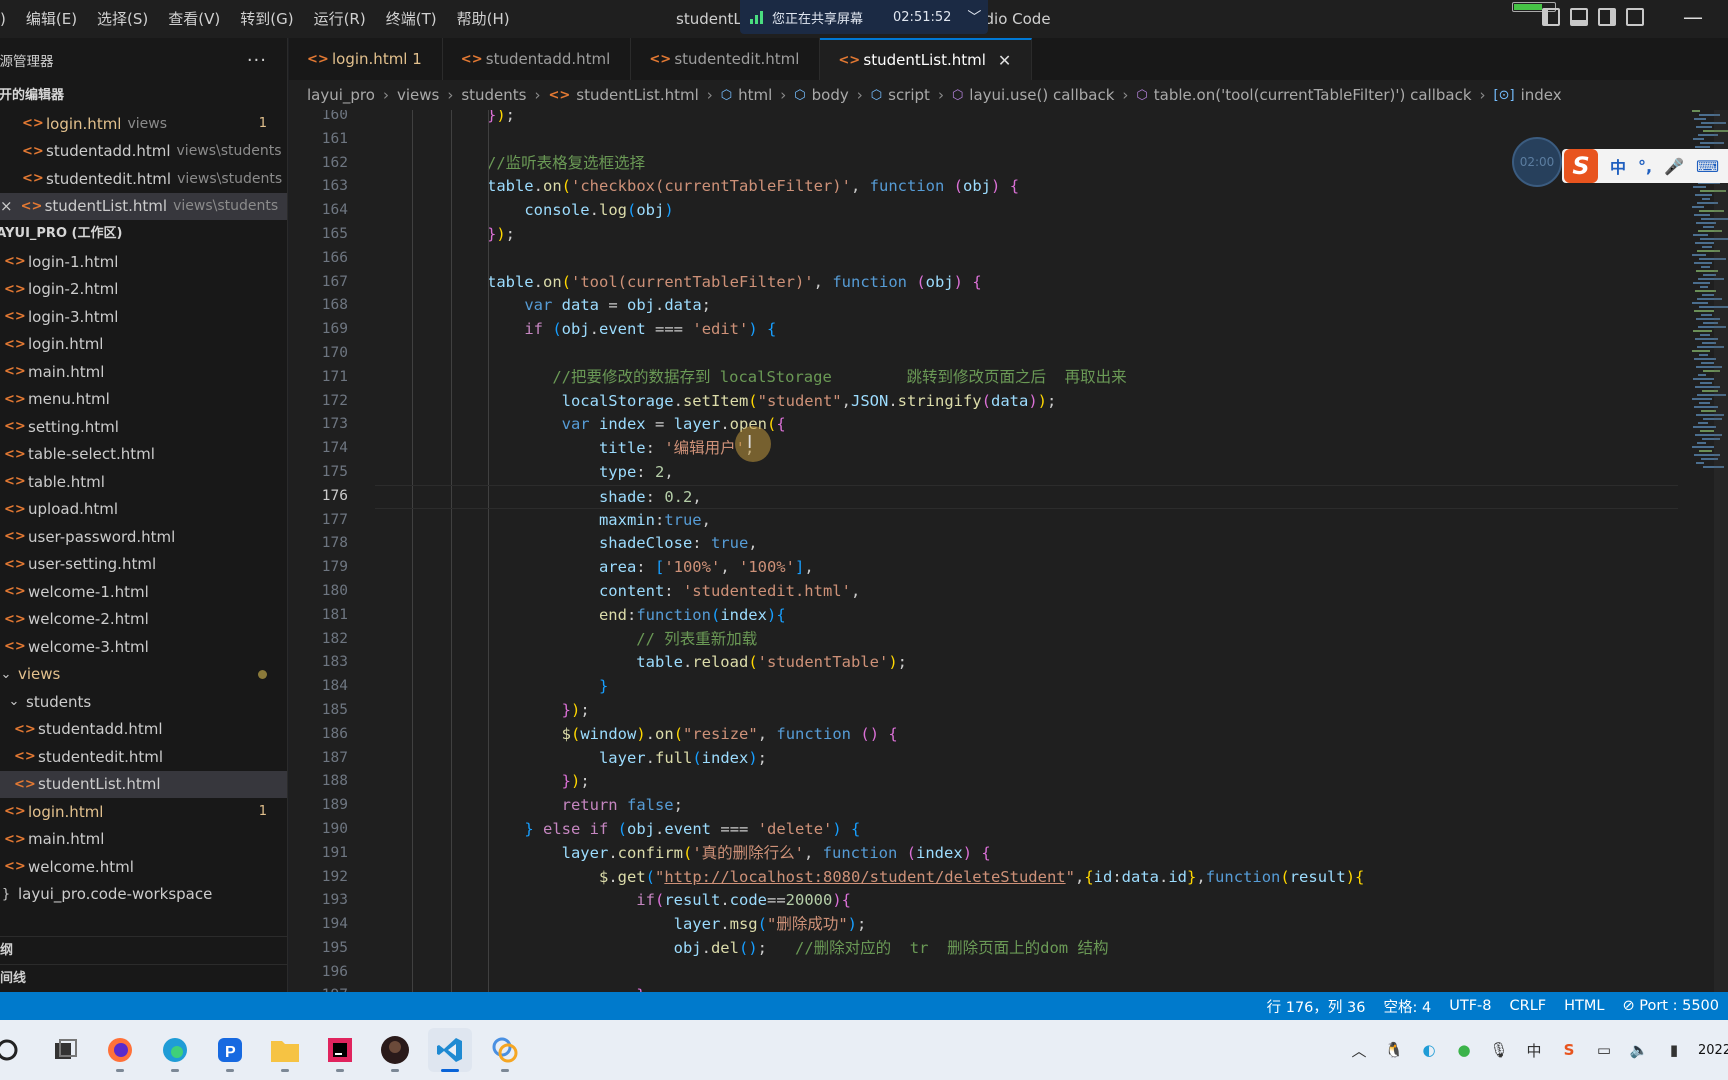  What do you see at coordinates (1713, 1050) in the screenshot?
I see `clock: 2022` at bounding box center [1713, 1050].